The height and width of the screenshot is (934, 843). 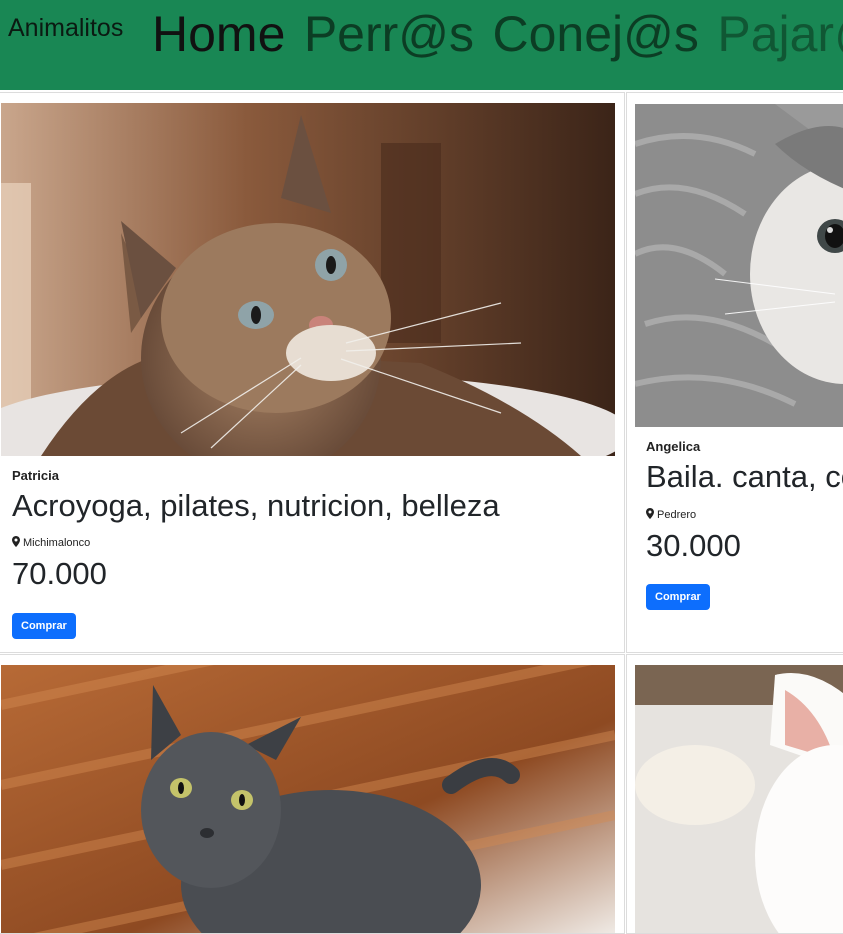 I want to click on card-location: Michimalonco, so click(x=51, y=542).